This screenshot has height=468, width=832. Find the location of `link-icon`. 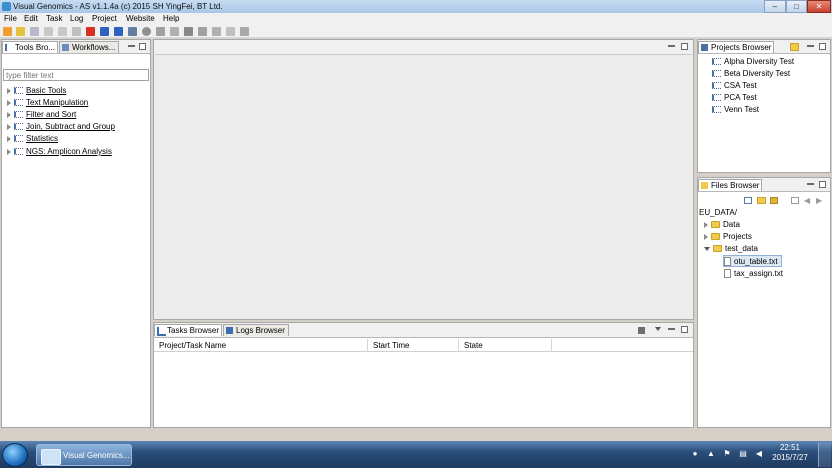

link-icon is located at coordinates (230, 31).